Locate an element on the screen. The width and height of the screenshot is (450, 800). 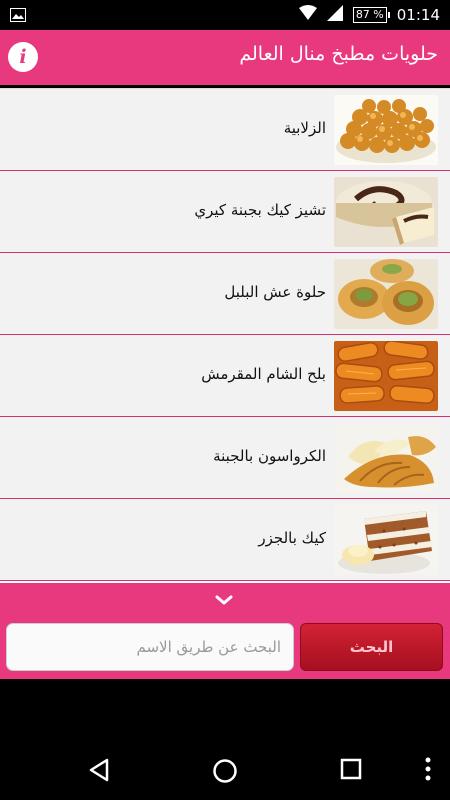
info-icon: i is located at coordinates (23, 57).